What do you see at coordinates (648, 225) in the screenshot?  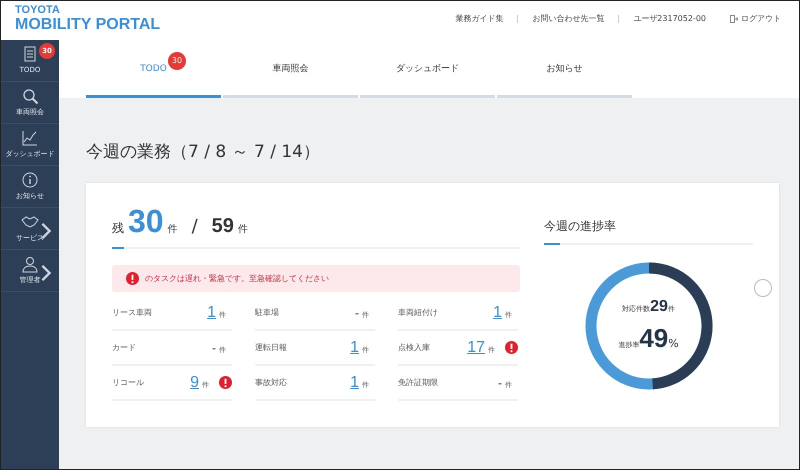 I see `section-title: 今週の進捗率` at bounding box center [648, 225].